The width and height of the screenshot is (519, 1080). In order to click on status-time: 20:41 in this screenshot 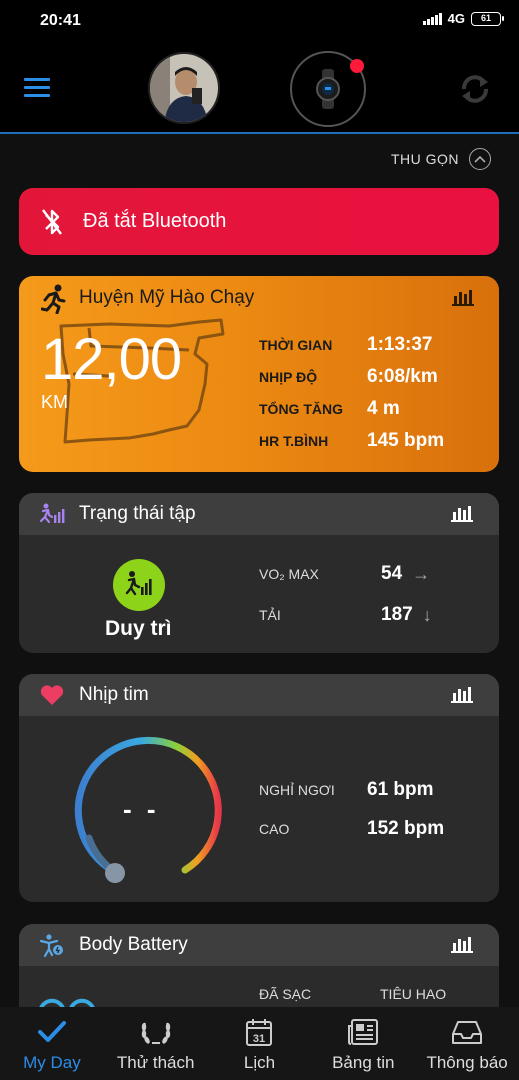, I will do `click(60, 20)`.